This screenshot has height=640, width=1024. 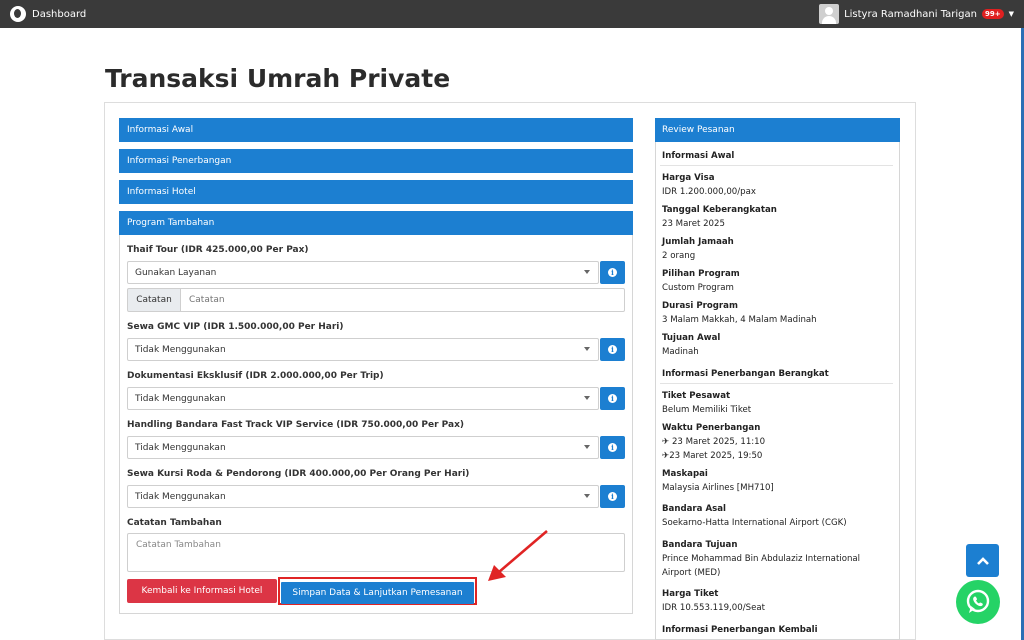 I want to click on kursi-roda-info-button: i, so click(x=612, y=496).